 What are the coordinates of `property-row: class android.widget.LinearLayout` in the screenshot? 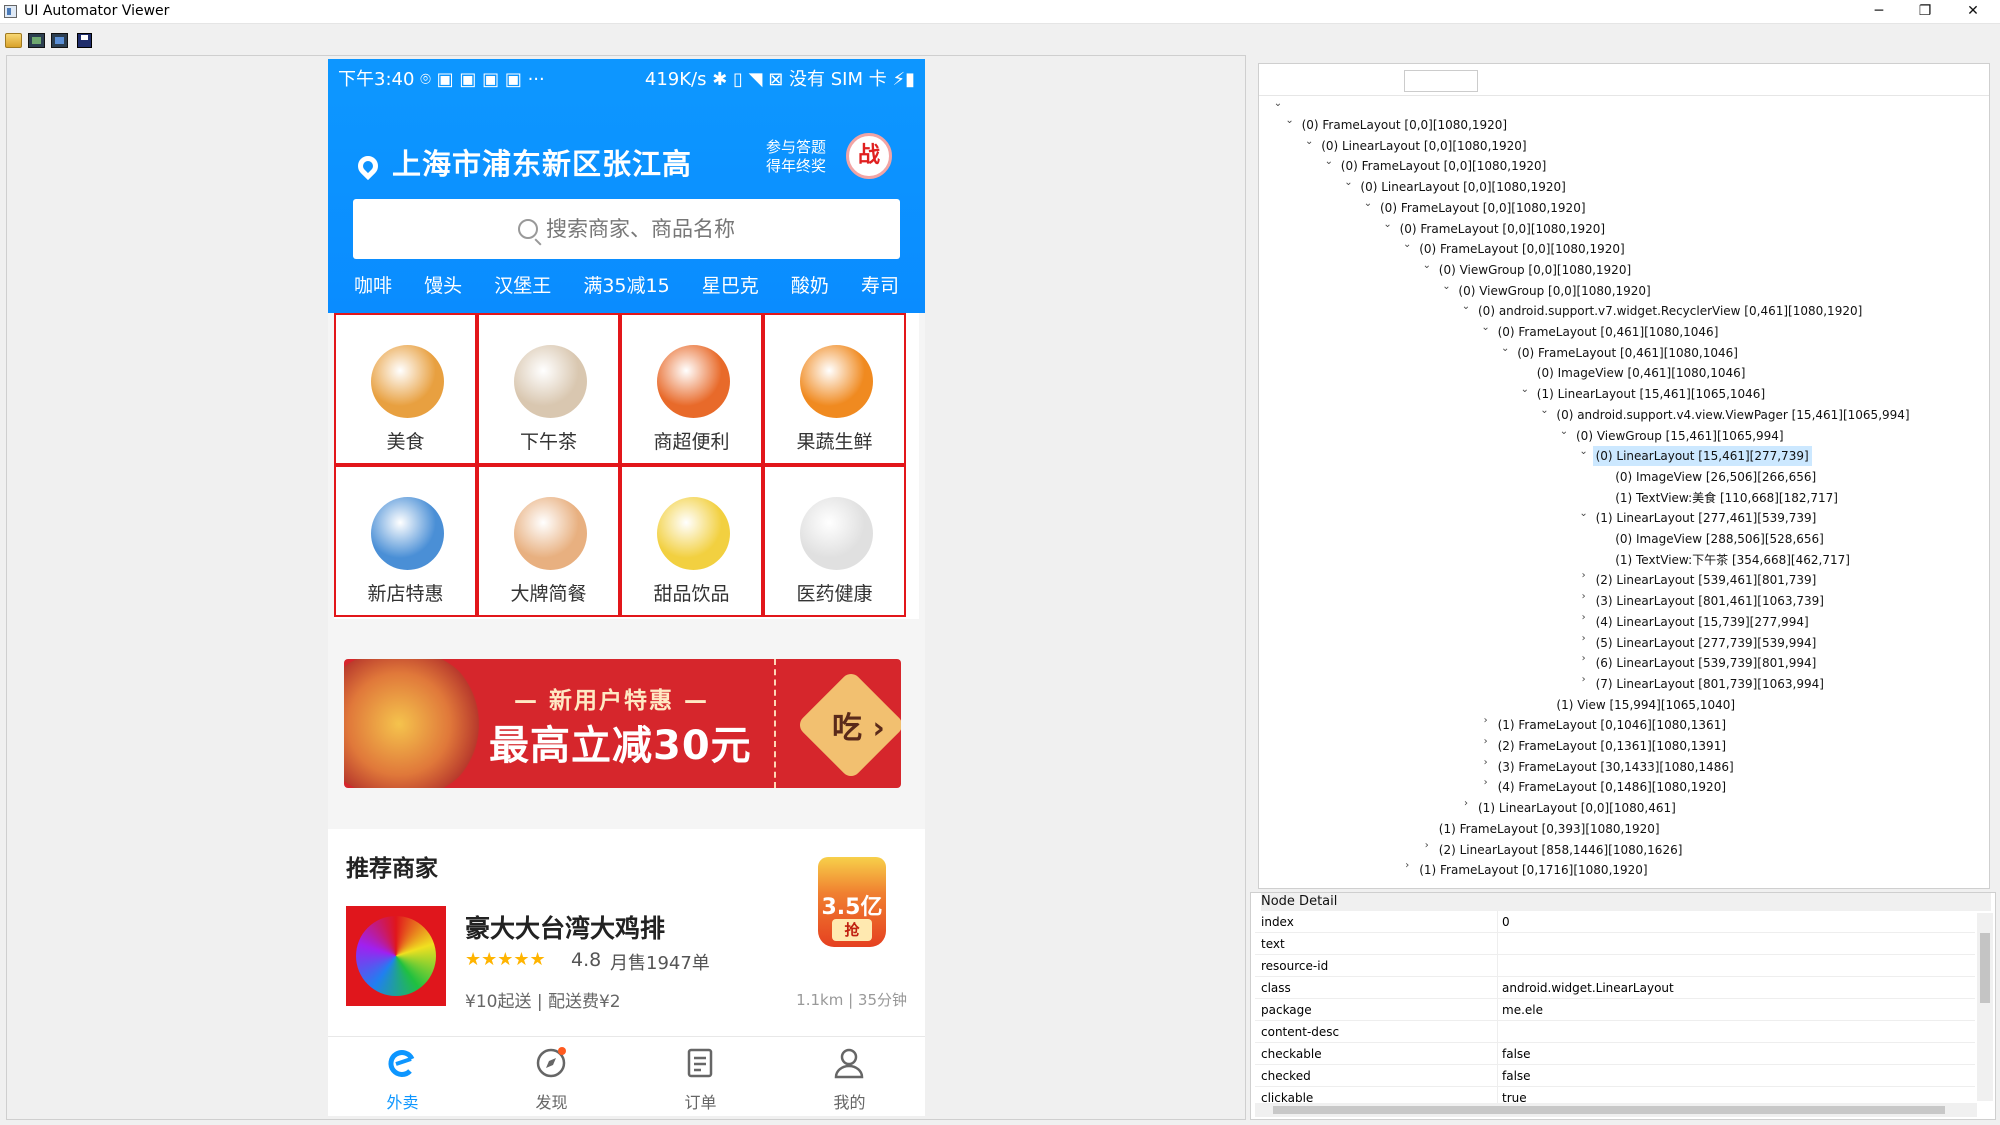 It's located at (1615, 988).